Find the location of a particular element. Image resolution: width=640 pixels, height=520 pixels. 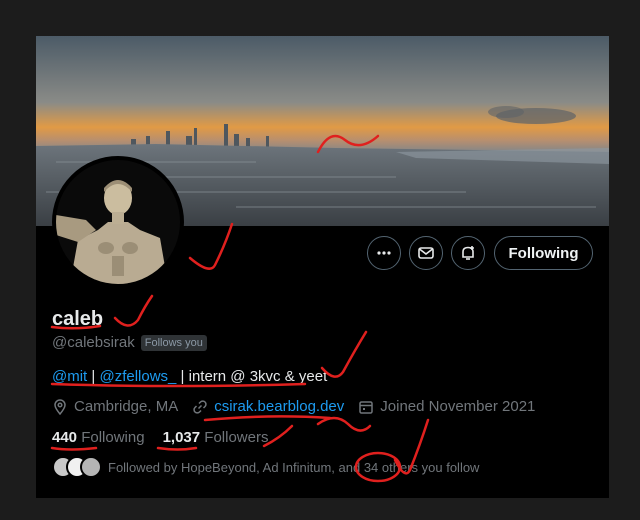

calendar-icon is located at coordinates (366, 407).